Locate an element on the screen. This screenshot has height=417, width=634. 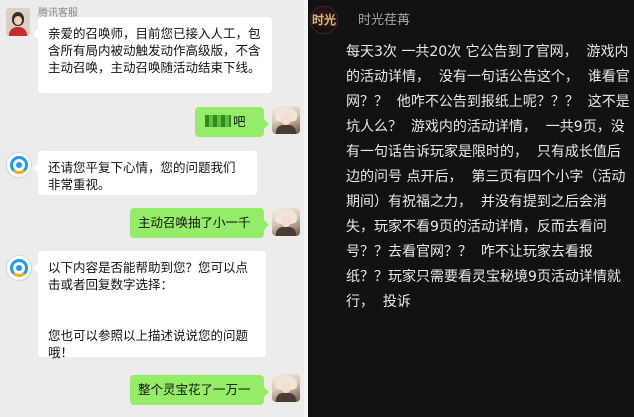
chat-message-user-1: 吧 is located at coordinates (232, 122).